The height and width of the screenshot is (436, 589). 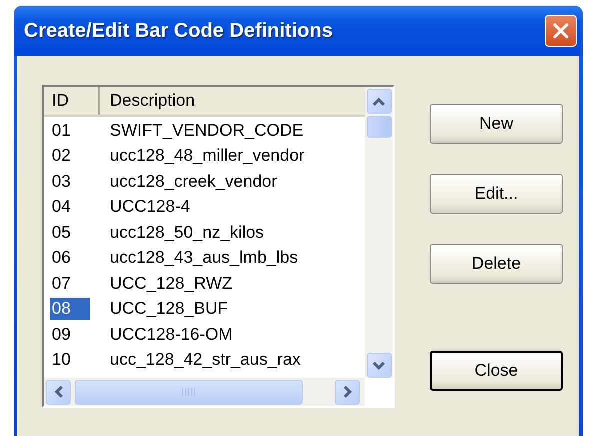 What do you see at coordinates (70, 360) in the screenshot?
I see `id-cell: 10` at bounding box center [70, 360].